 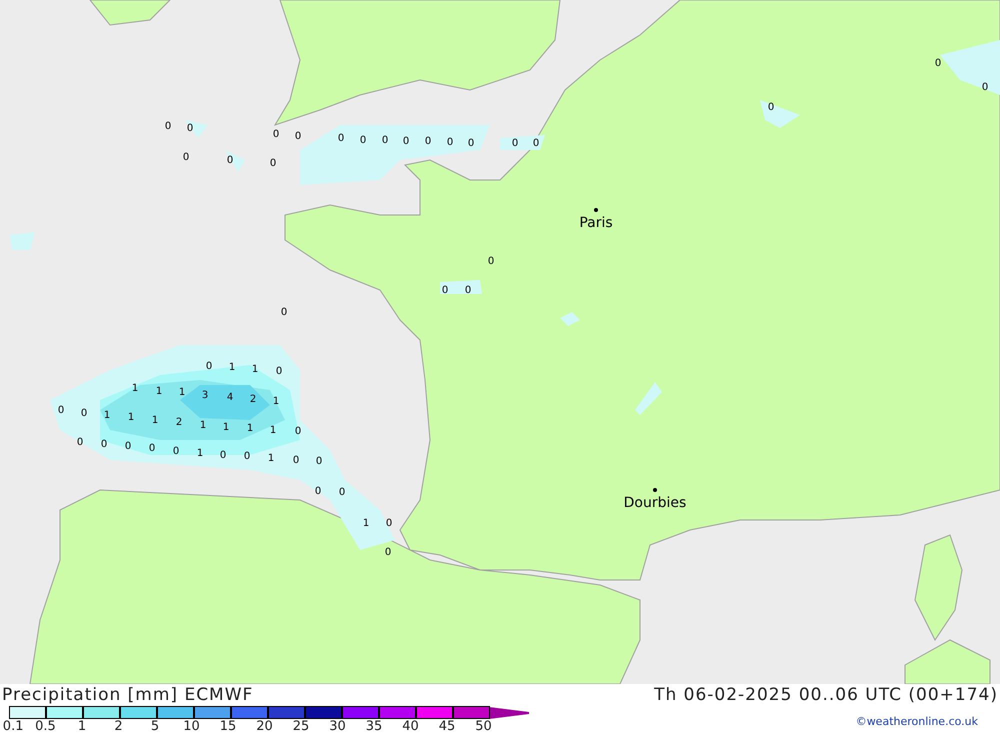 I want to click on precipitation-value: 4, so click(x=230, y=397).